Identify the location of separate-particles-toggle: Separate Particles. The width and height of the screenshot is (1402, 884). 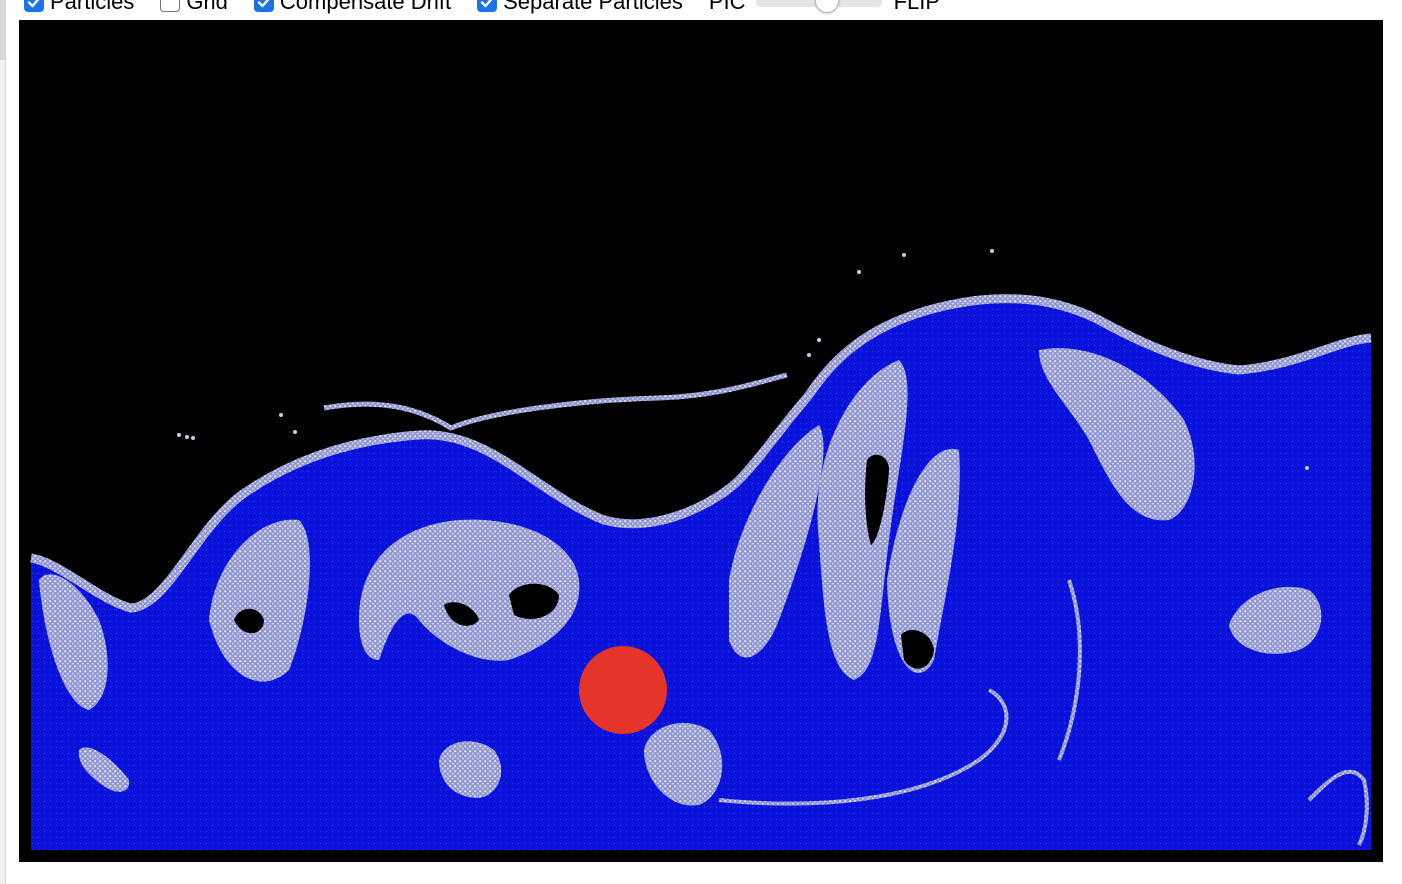
(580, 8).